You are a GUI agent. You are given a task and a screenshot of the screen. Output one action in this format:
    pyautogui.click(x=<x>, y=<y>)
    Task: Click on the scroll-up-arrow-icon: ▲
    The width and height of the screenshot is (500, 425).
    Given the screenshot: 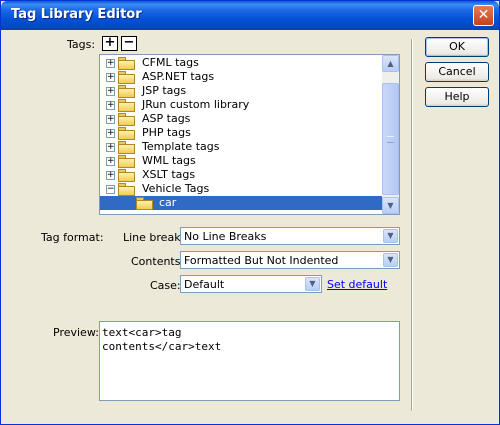 What is the action you would take?
    pyautogui.click(x=390, y=63)
    